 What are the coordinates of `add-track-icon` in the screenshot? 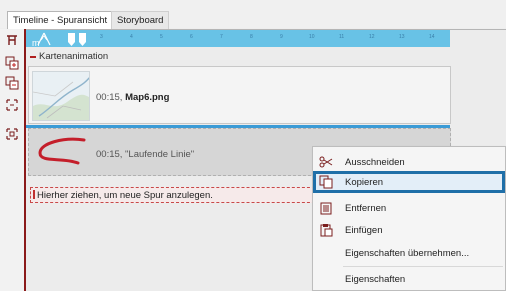 It's located at (12, 63).